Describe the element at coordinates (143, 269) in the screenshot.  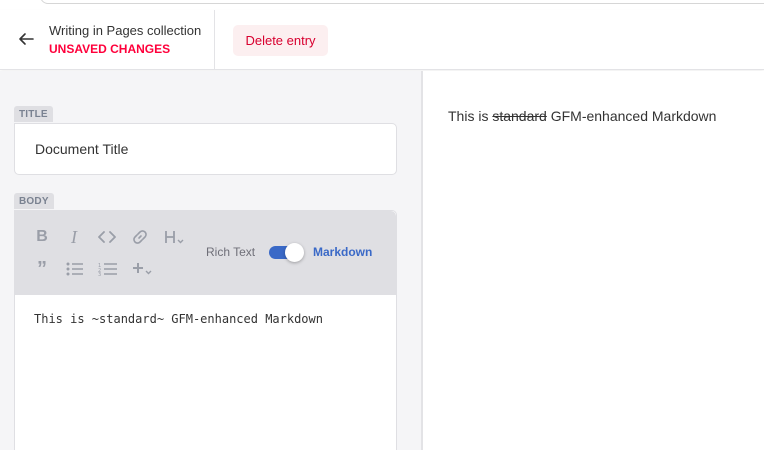
I see `add-icon` at that location.